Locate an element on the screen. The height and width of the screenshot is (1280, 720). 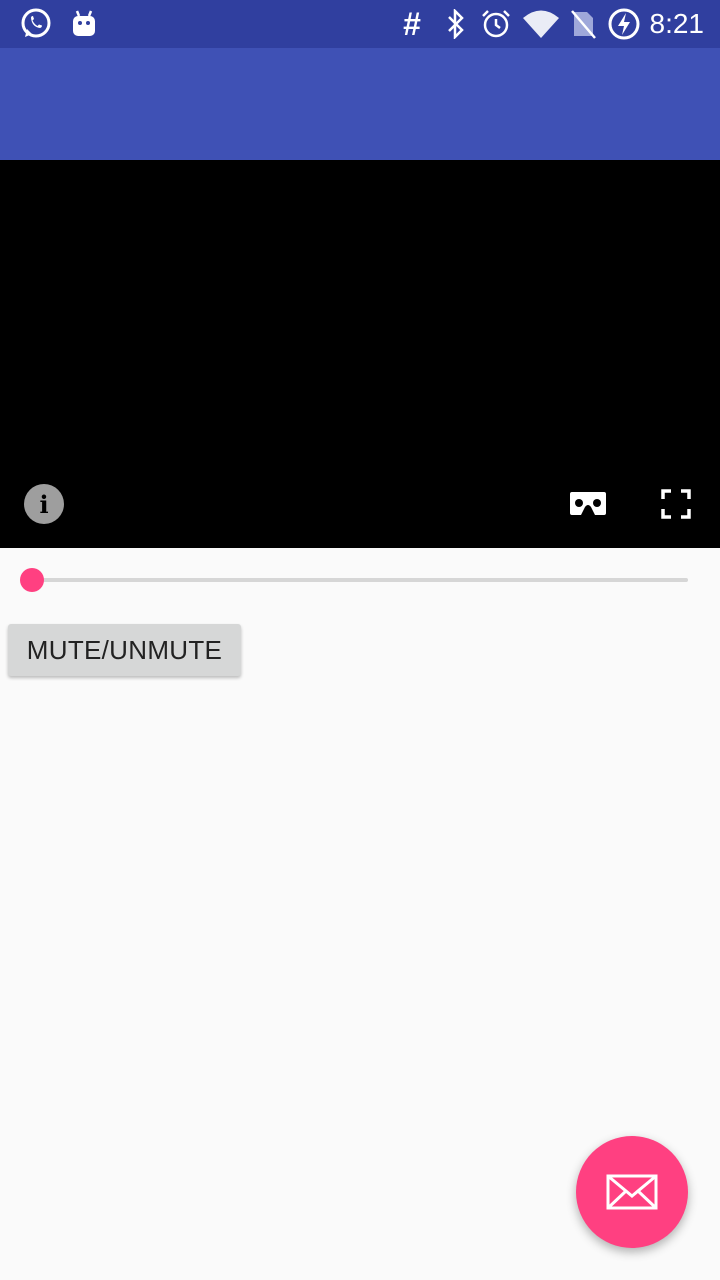
cardboard-vr-button is located at coordinates (588, 504).